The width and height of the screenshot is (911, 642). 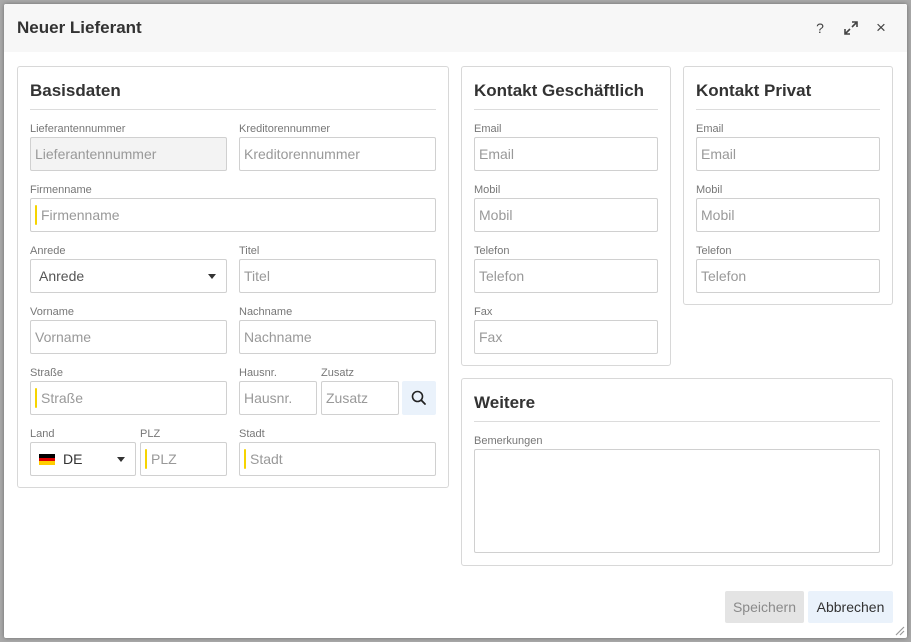 I want to click on cancel-button: Abbrechen, so click(x=850, y=607).